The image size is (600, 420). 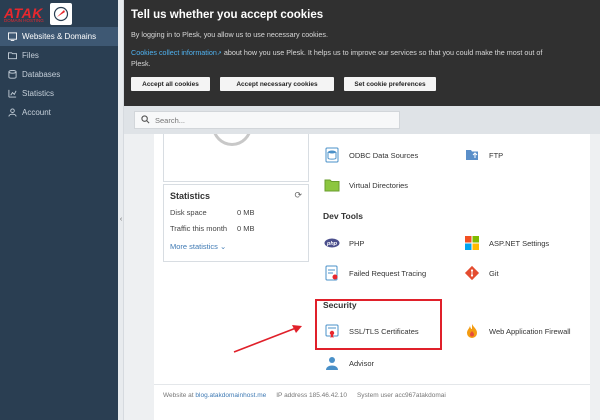 I want to click on logo-emblem-icon, so click(x=60, y=13).